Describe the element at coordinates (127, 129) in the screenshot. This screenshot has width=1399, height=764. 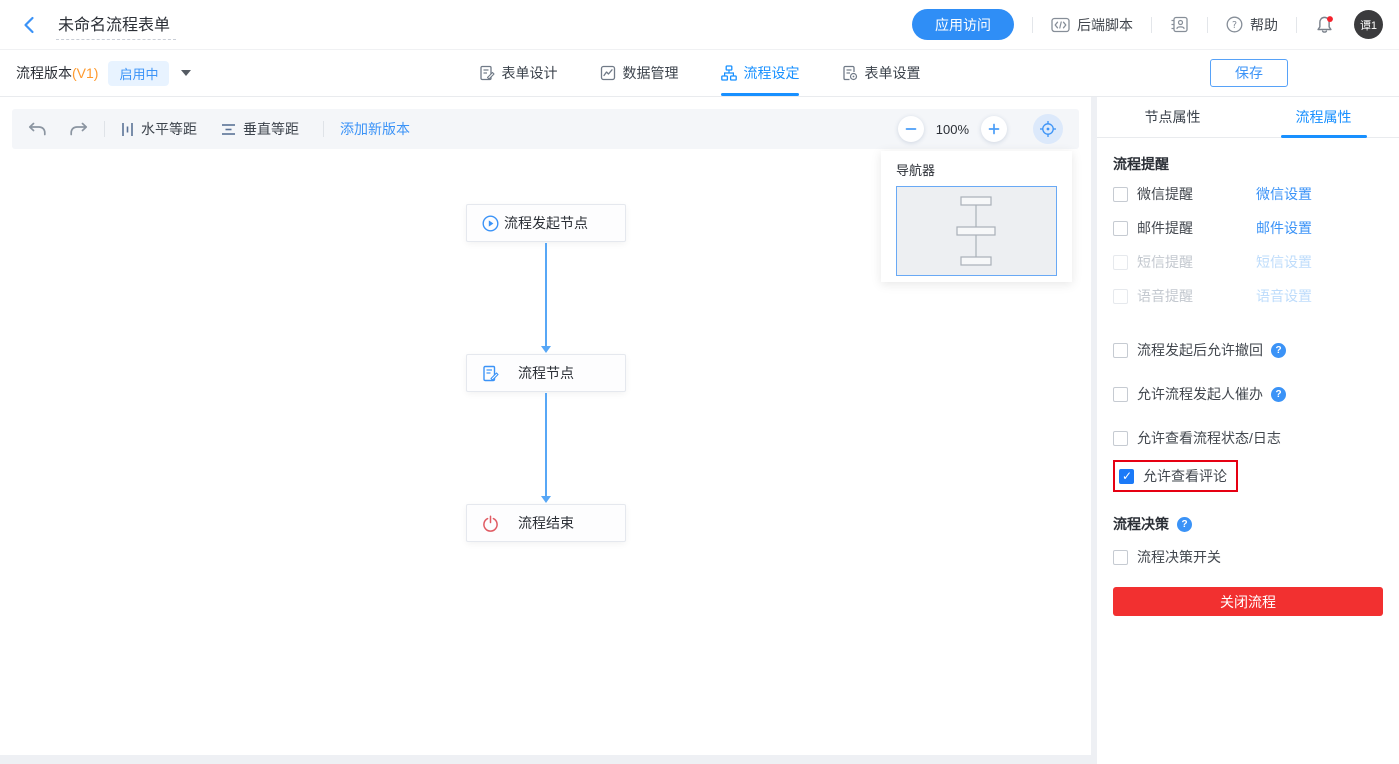
I see `horizontal-spacing-icon` at that location.